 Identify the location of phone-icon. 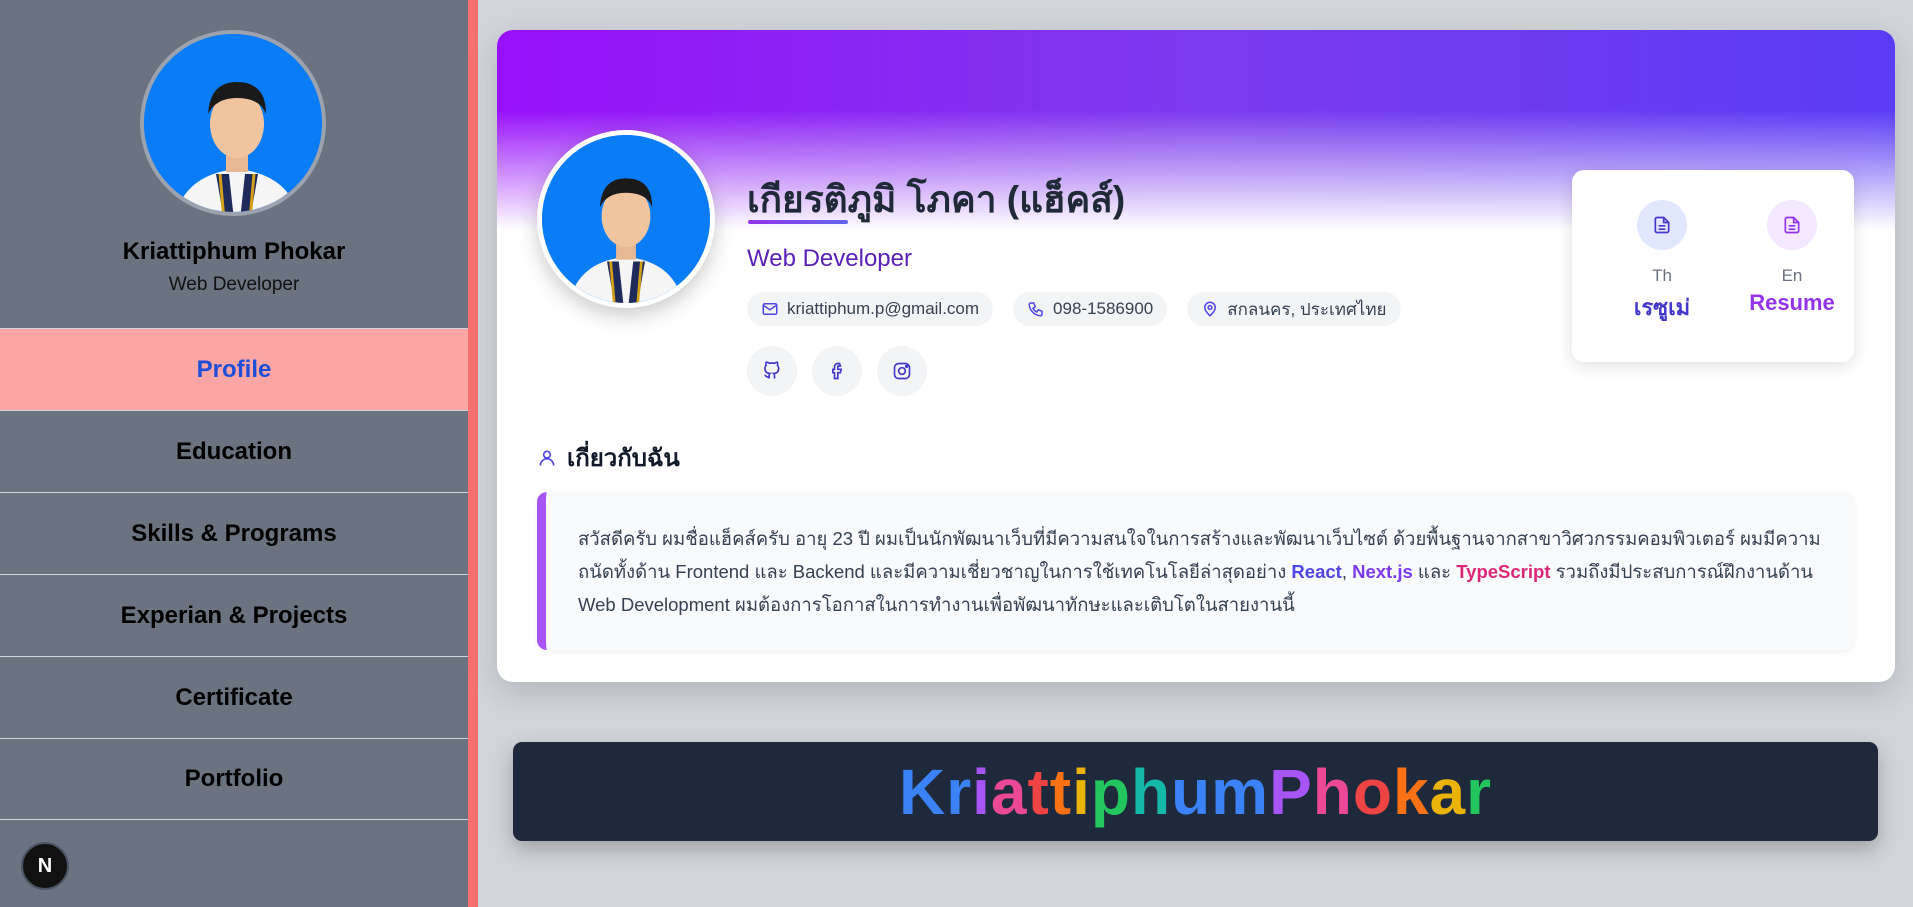
(1035, 309).